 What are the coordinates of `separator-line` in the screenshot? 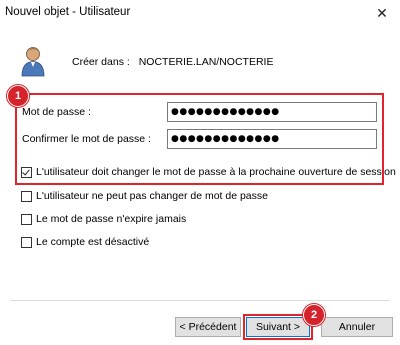 It's located at (200, 300).